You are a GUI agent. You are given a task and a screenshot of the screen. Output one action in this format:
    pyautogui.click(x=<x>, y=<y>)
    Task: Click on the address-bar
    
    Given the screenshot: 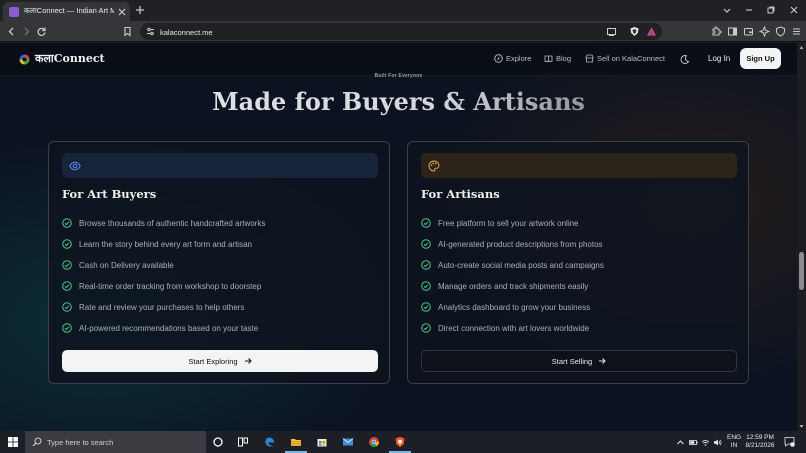 What is the action you would take?
    pyautogui.click(x=401, y=31)
    